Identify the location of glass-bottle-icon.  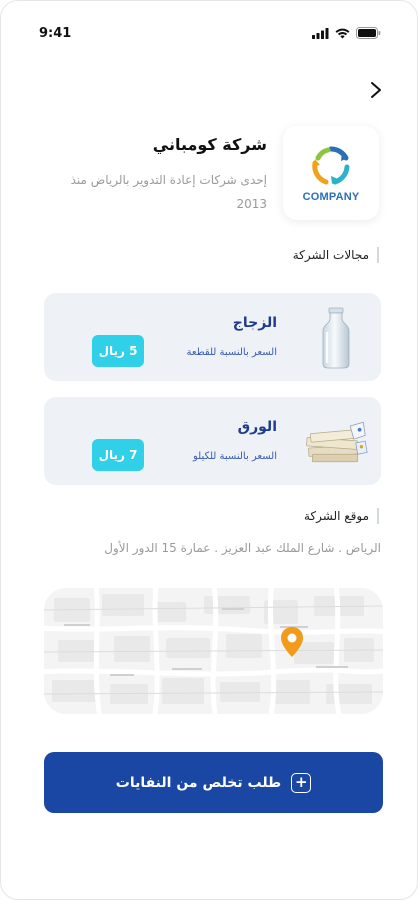
(336, 338).